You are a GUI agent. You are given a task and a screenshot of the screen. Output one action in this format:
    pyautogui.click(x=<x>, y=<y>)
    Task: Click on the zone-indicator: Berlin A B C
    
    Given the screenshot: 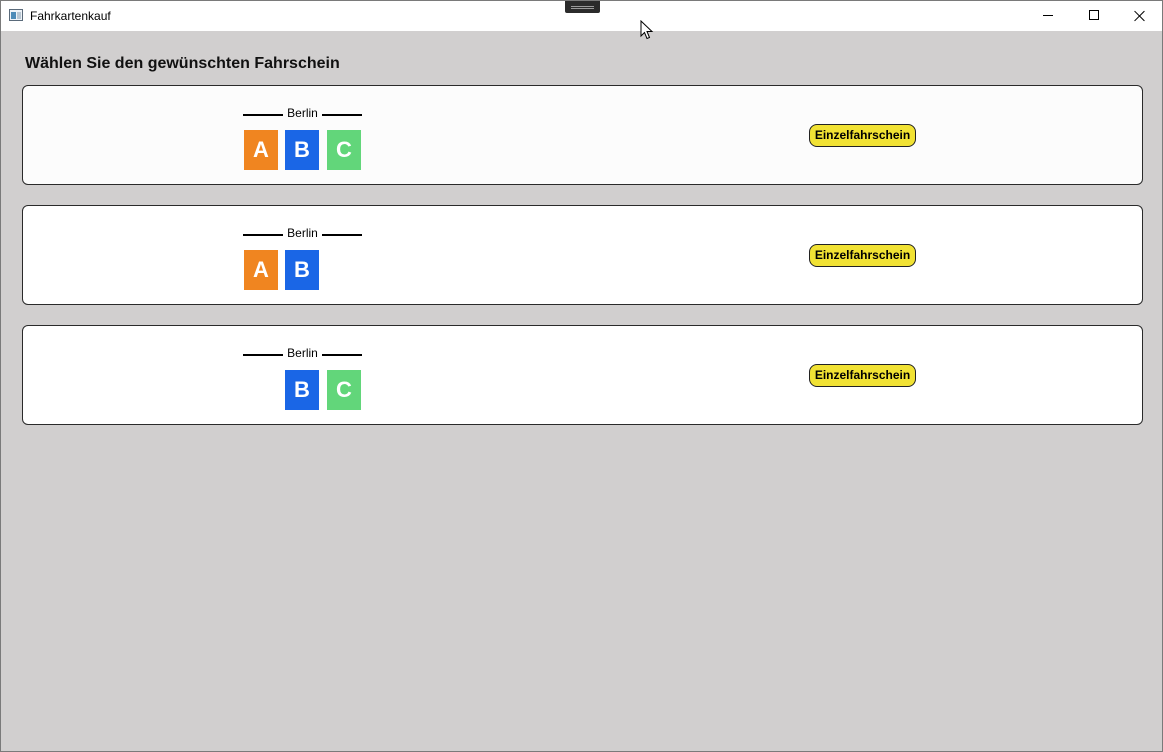 What is the action you would take?
    pyautogui.click(x=304, y=137)
    